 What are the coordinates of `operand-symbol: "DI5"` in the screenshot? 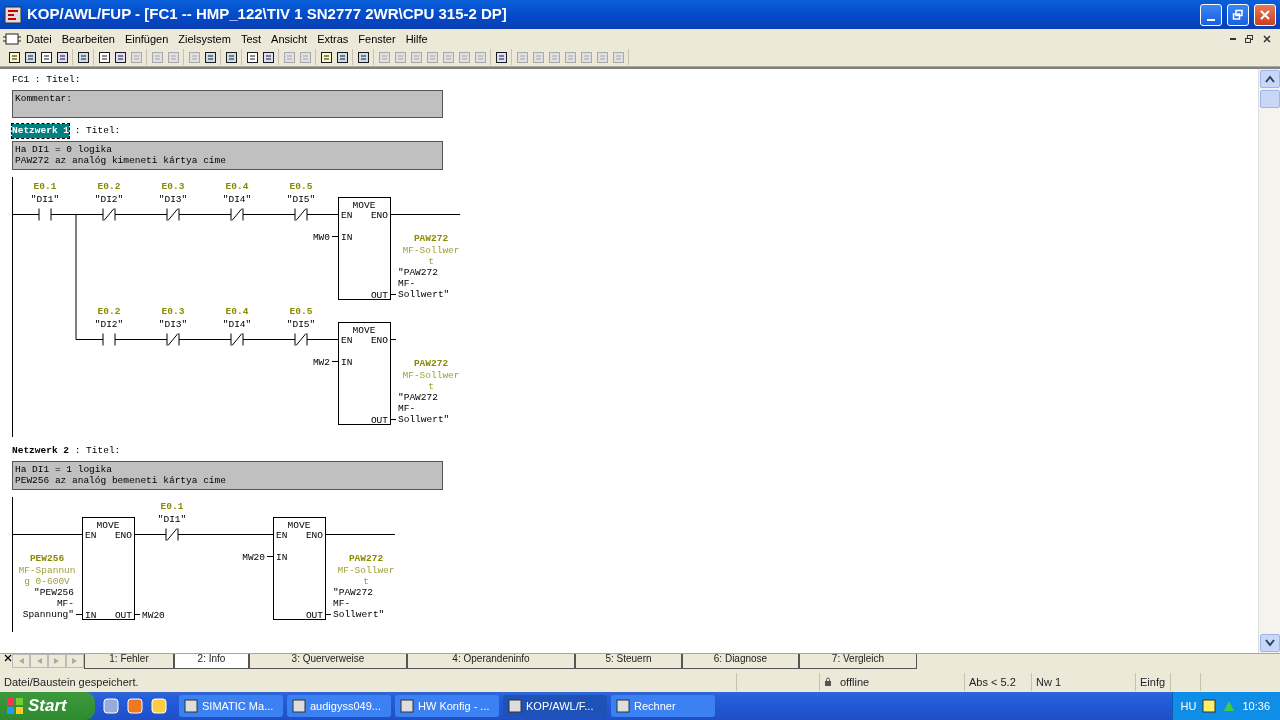 It's located at (301, 199).